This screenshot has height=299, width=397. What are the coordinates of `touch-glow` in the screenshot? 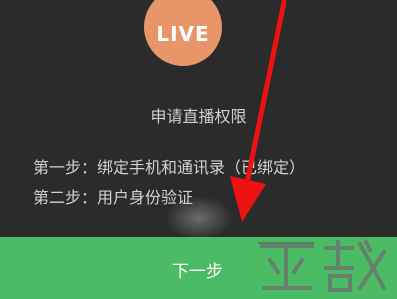 It's located at (199, 218).